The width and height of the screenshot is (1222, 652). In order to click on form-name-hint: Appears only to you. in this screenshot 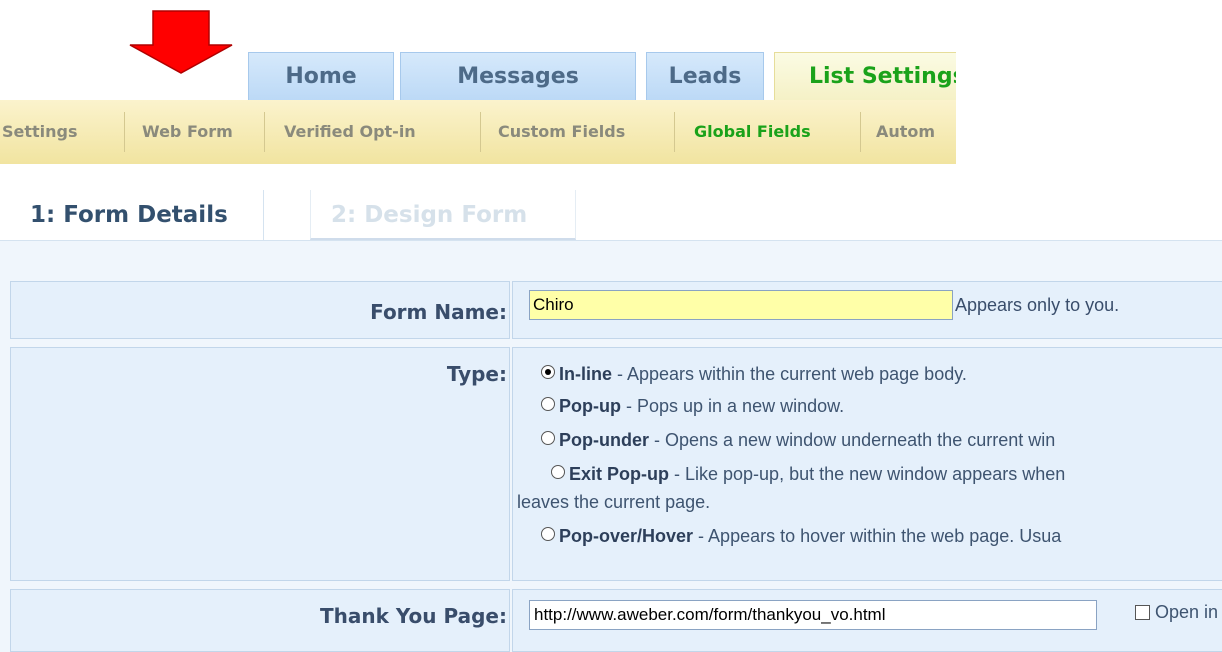, I will do `click(1037, 305)`.